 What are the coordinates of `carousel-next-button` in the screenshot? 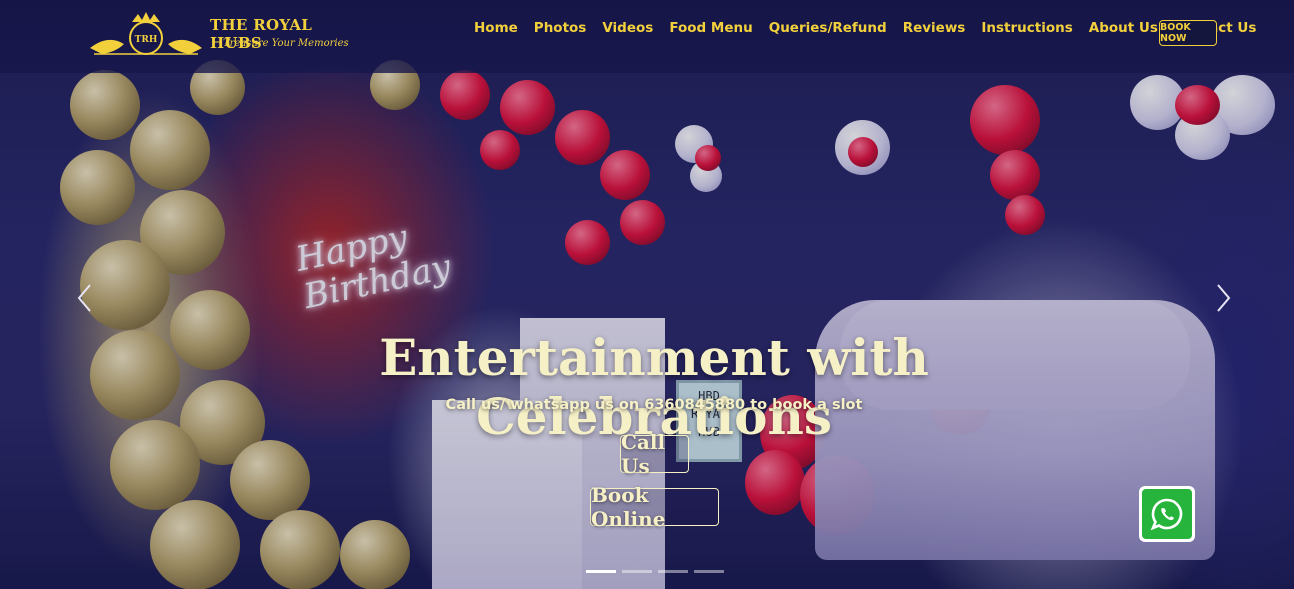 It's located at (1224, 298).